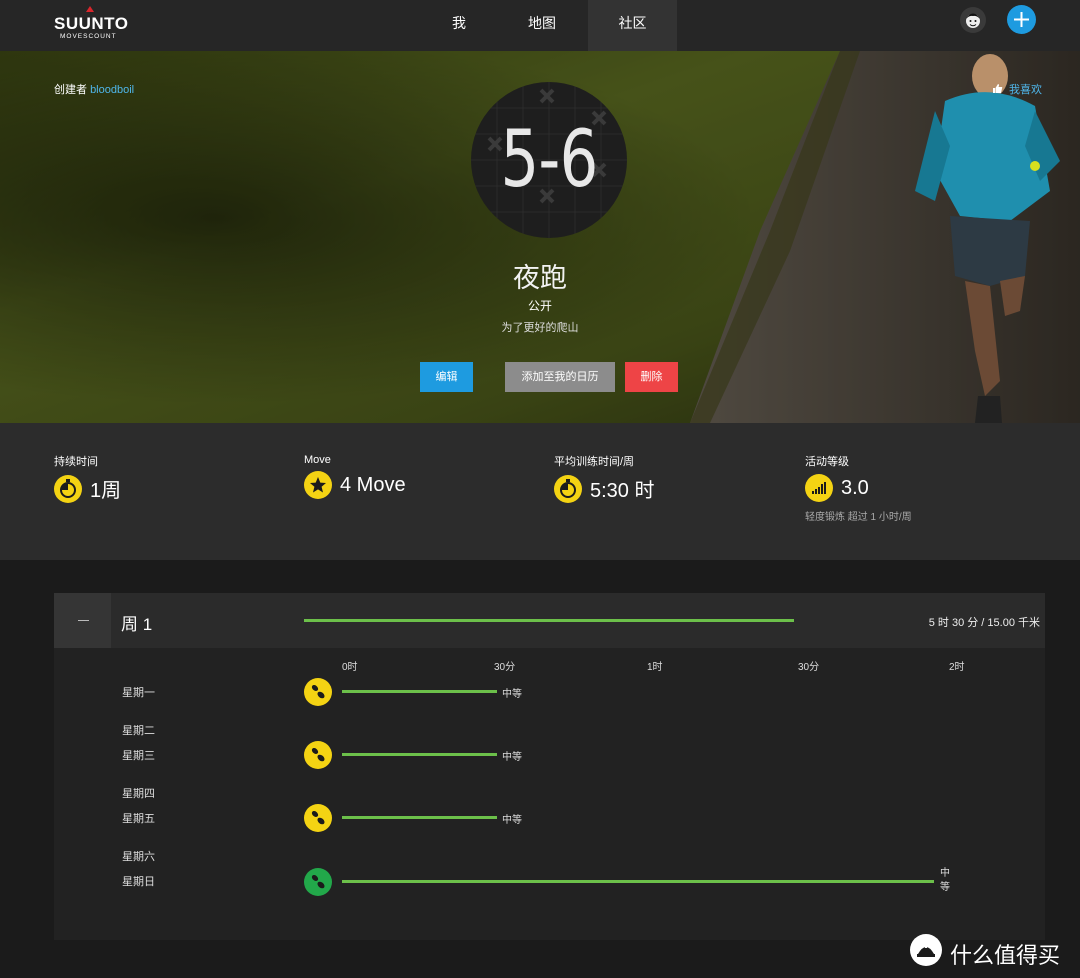 Image resolution: width=1080 pixels, height=978 pixels. Describe the element at coordinates (655, 667) in the screenshot. I see `time-axis-label: 1时` at that location.